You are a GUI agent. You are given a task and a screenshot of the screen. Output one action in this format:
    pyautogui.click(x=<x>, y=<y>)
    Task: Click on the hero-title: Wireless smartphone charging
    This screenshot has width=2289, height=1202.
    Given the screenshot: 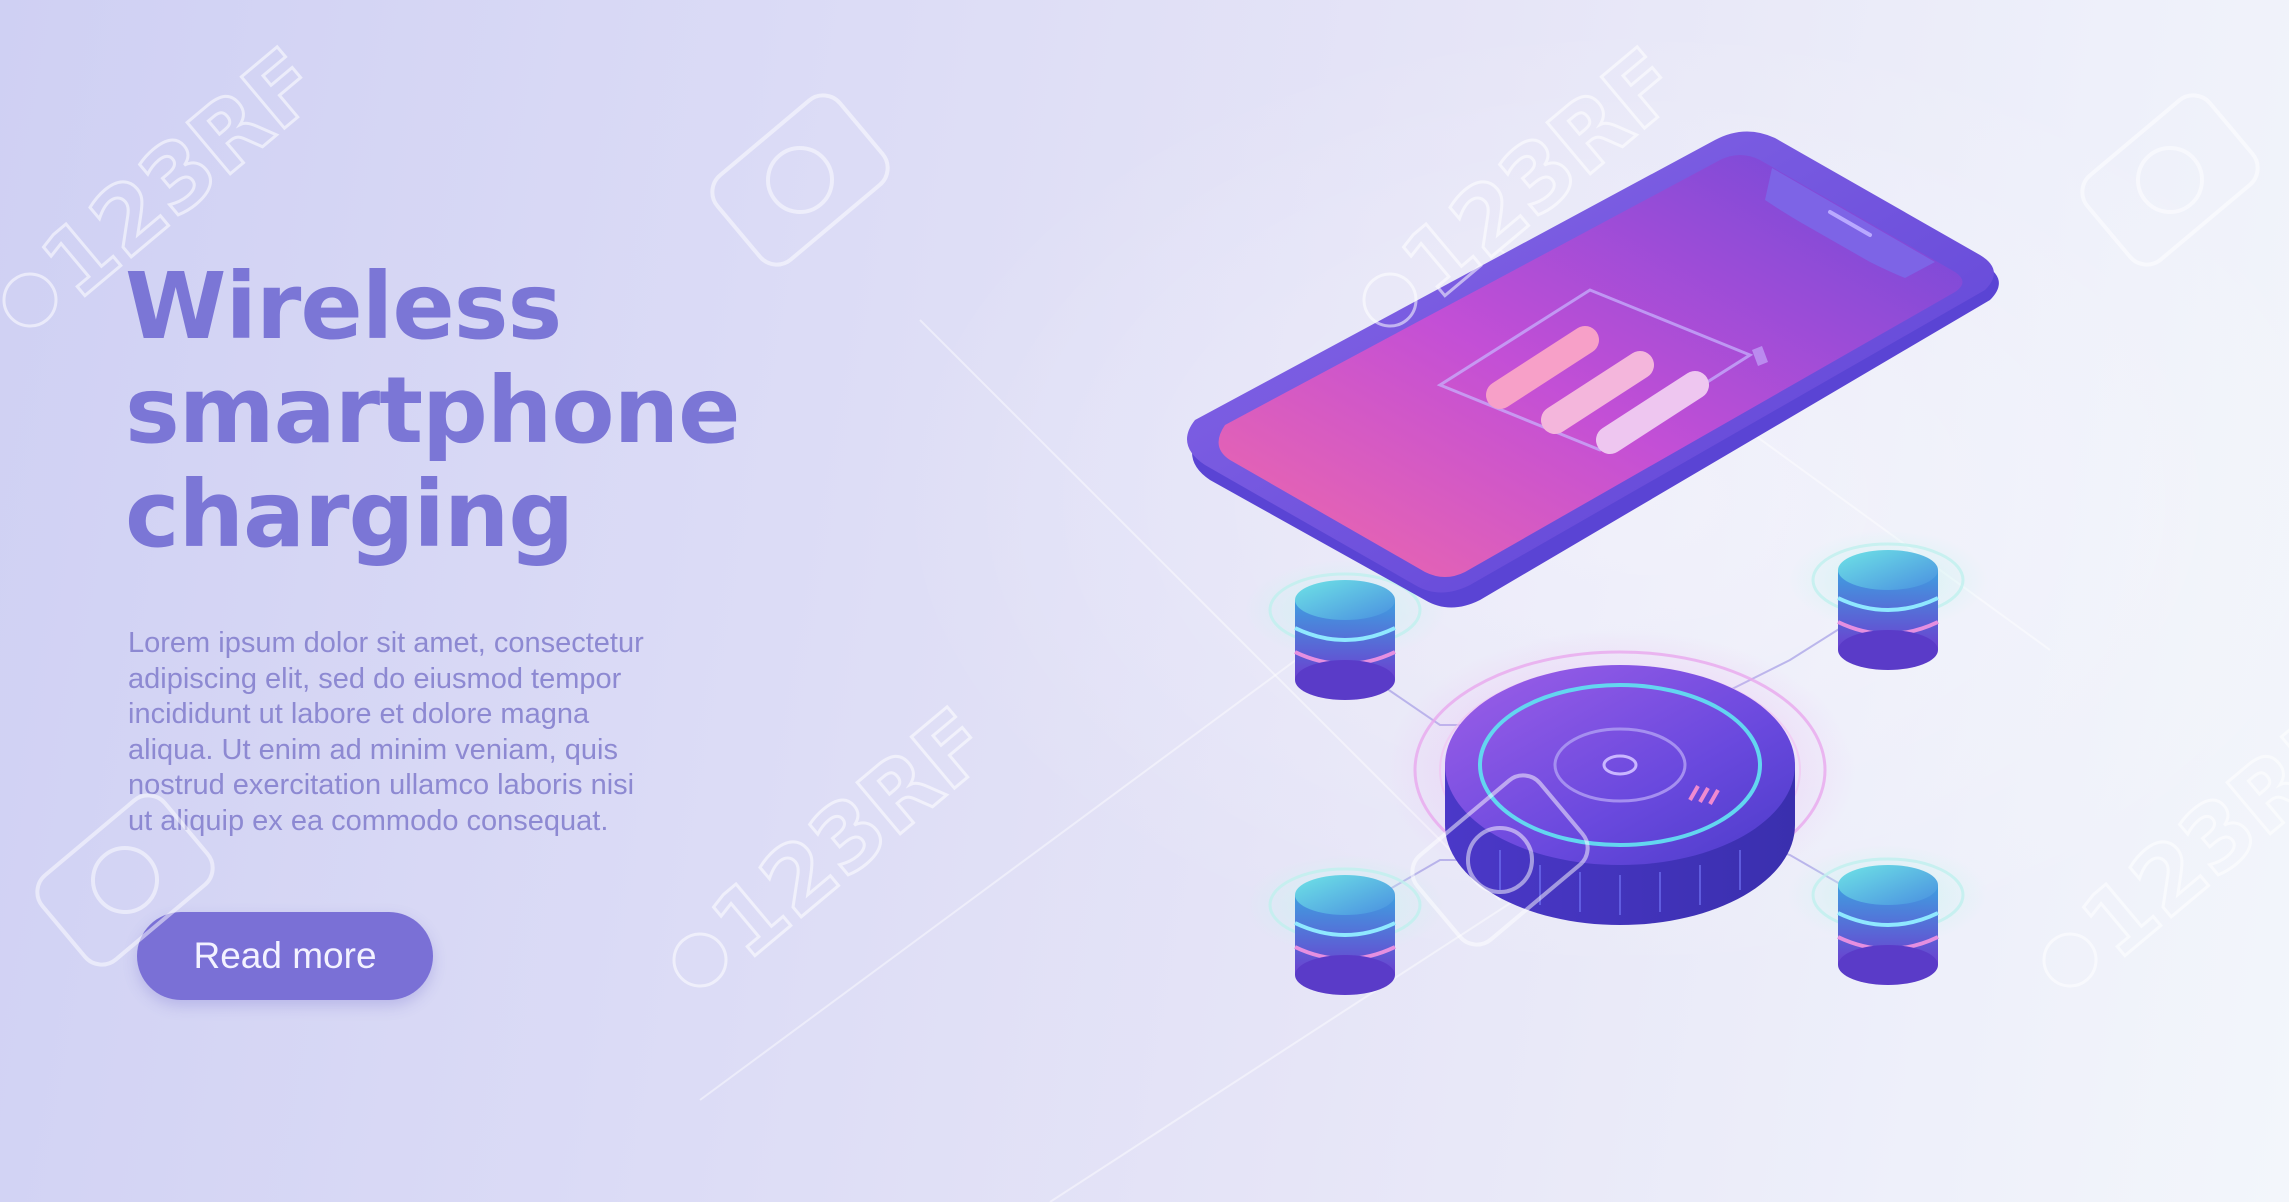 What is the action you would take?
    pyautogui.click(x=433, y=410)
    